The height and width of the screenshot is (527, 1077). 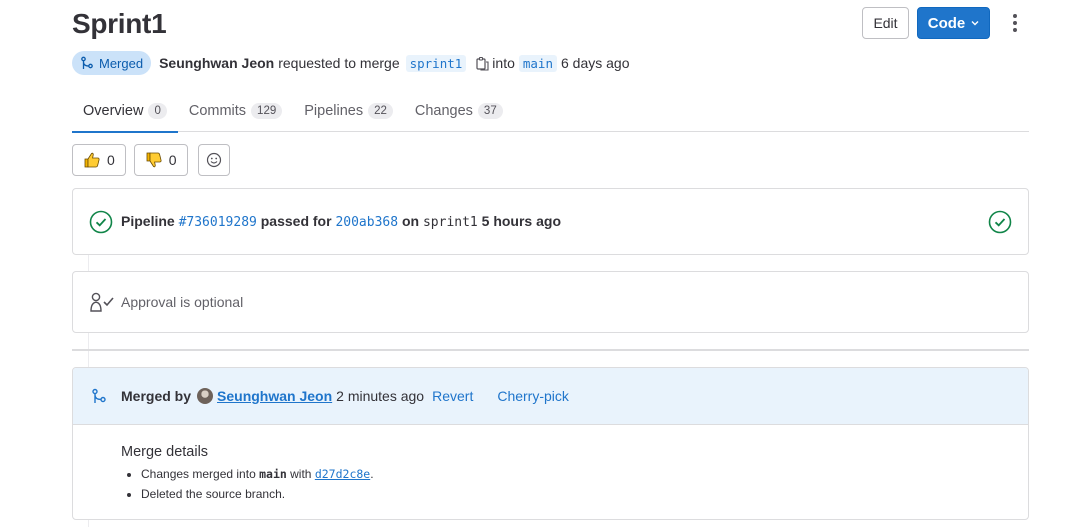 I want to click on merge-commit-link: d27d2c8e, so click(x=342, y=474).